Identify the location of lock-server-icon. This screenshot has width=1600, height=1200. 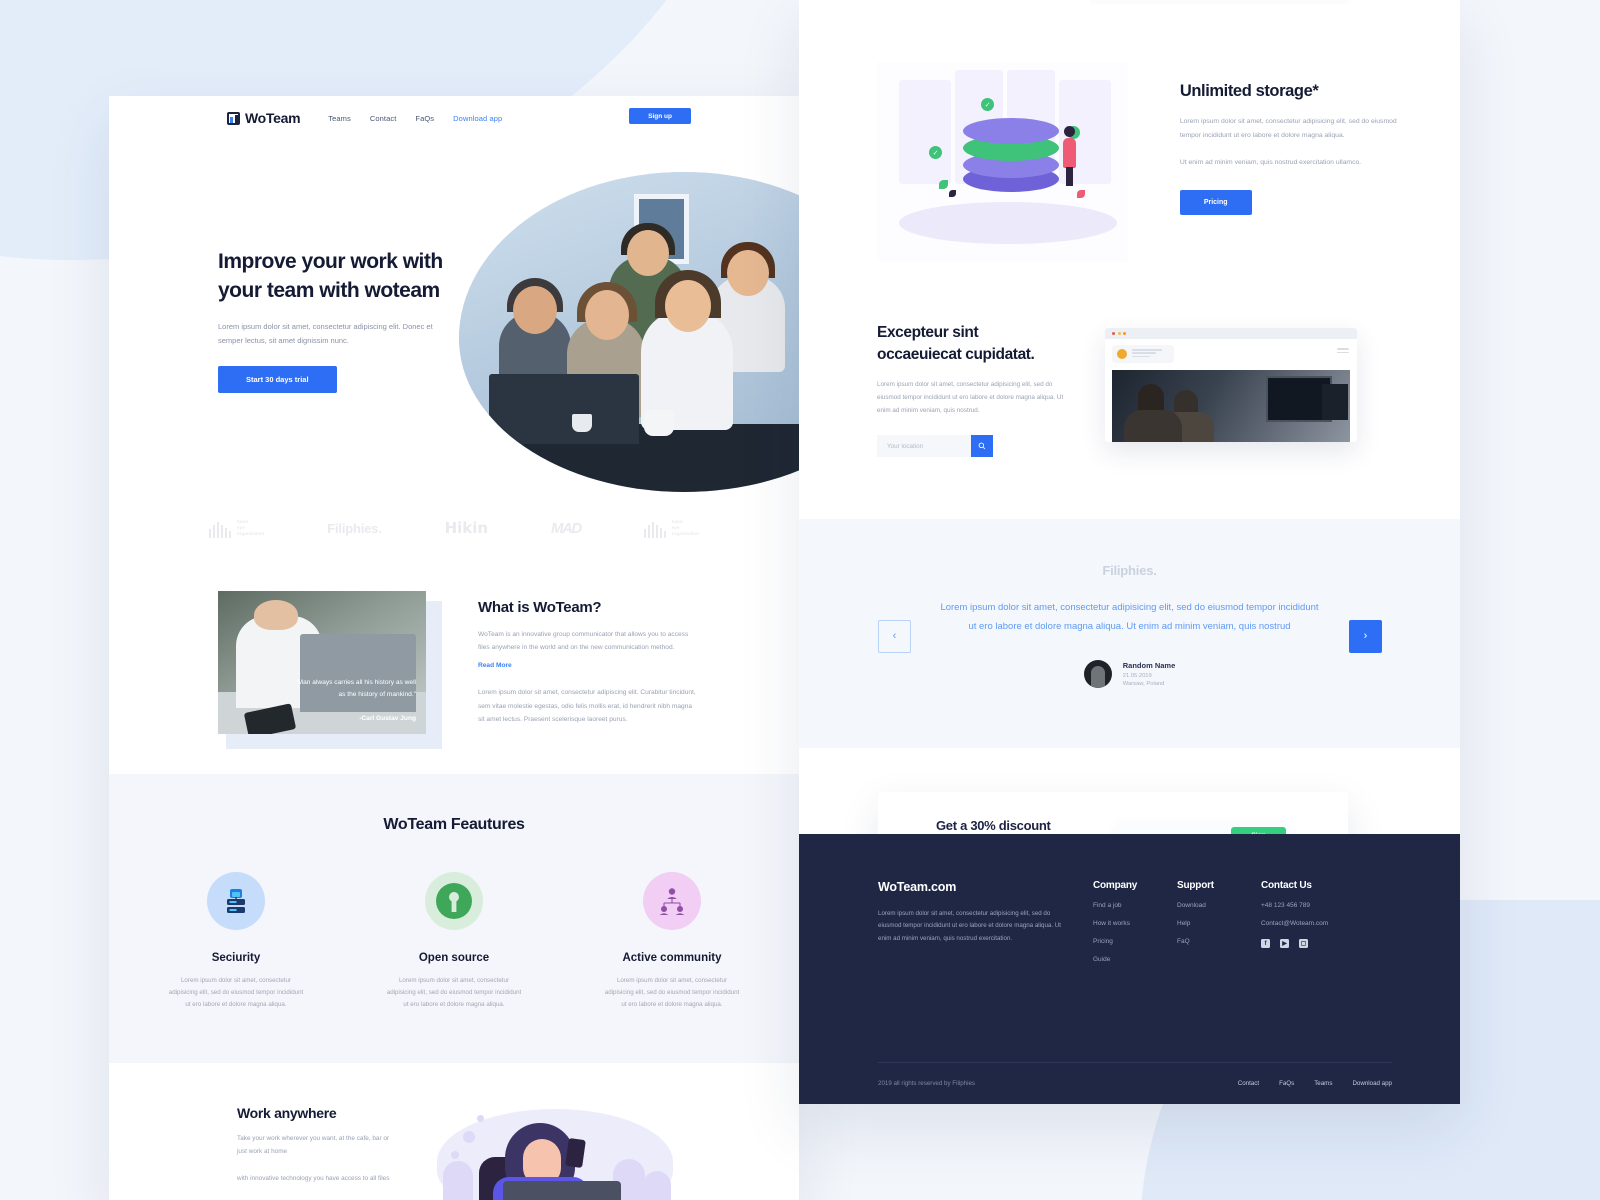
(236, 901).